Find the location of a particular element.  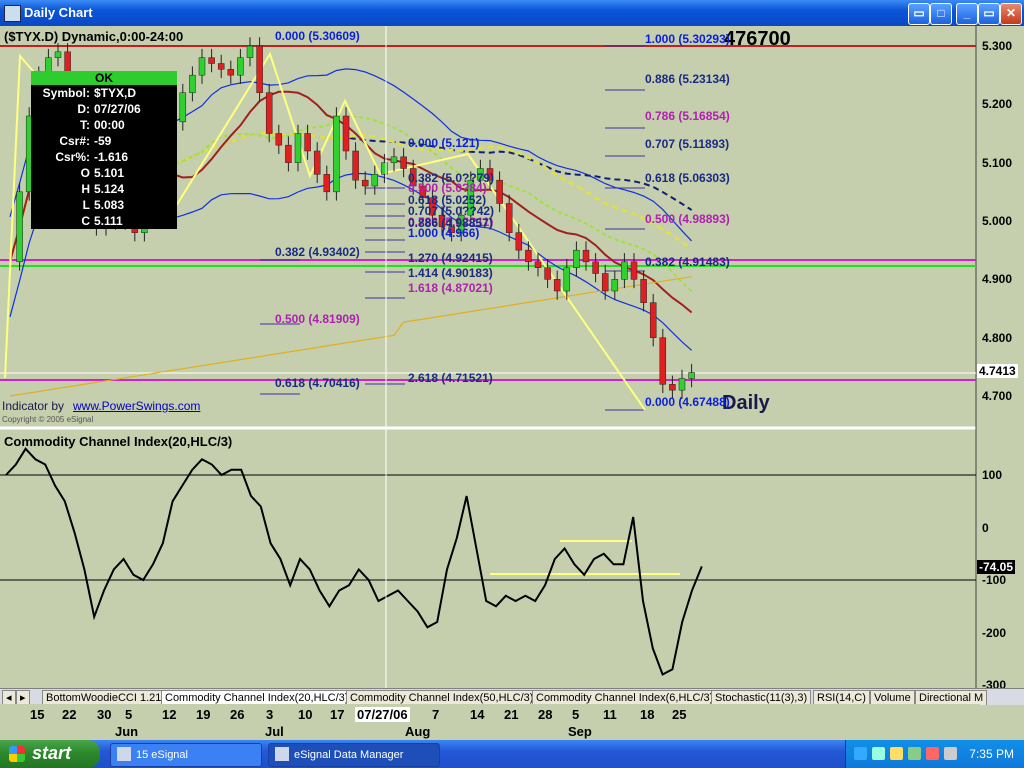

info-key: C is located at coordinates (85, 221).